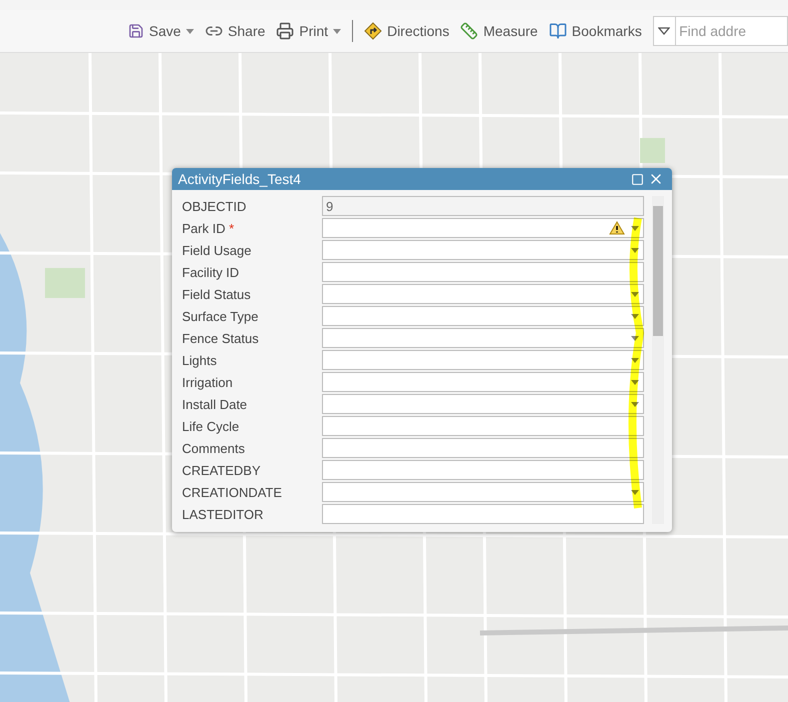 Image resolution: width=788 pixels, height=702 pixels. I want to click on field-label: OBJECTID, so click(215, 206).